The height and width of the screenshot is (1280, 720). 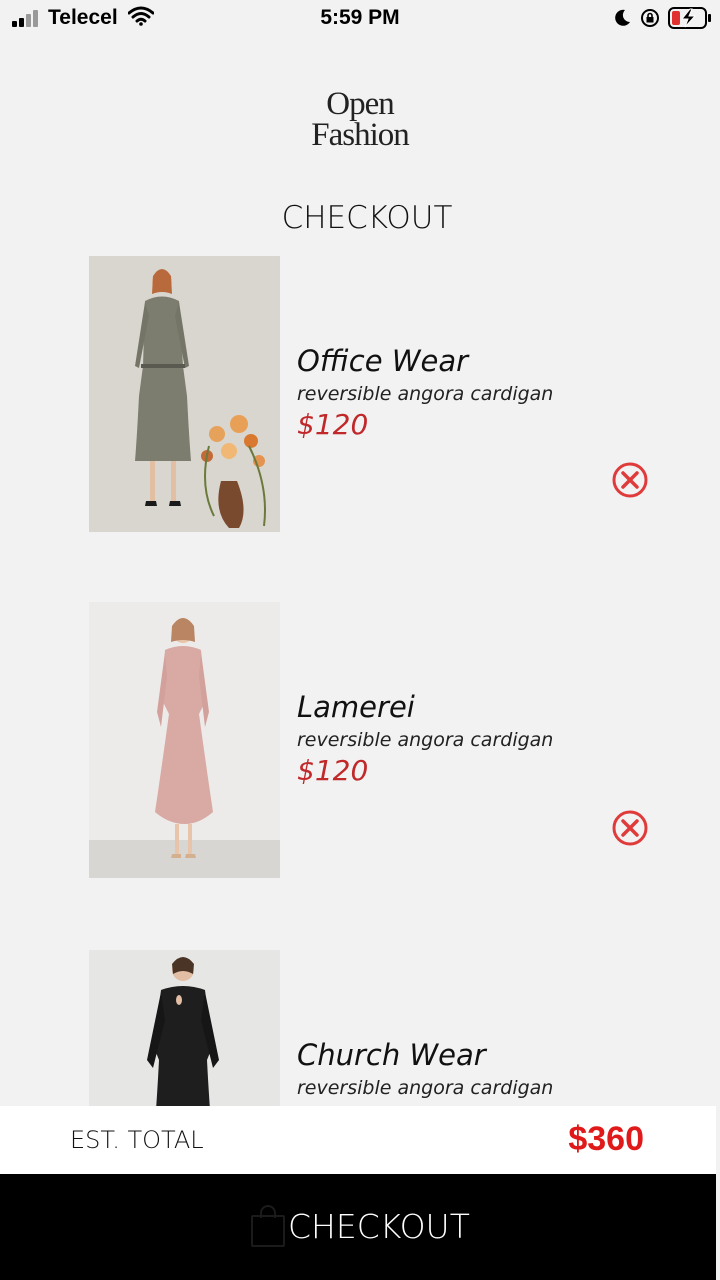 I want to click on item-name: Lamerei, so click(x=356, y=707).